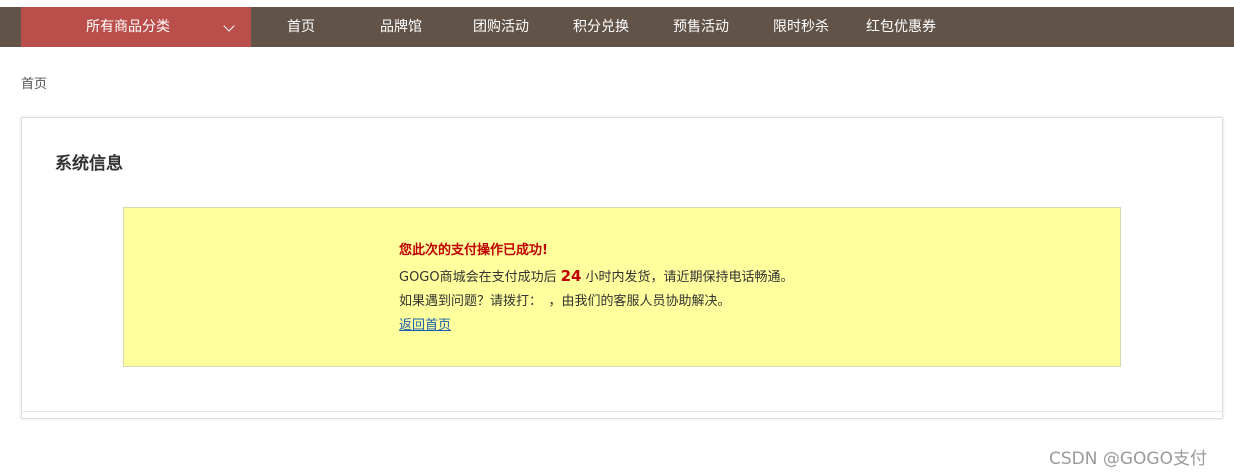 This screenshot has width=1234, height=474. I want to click on back-to-home-link: 返回首页, so click(596, 326).